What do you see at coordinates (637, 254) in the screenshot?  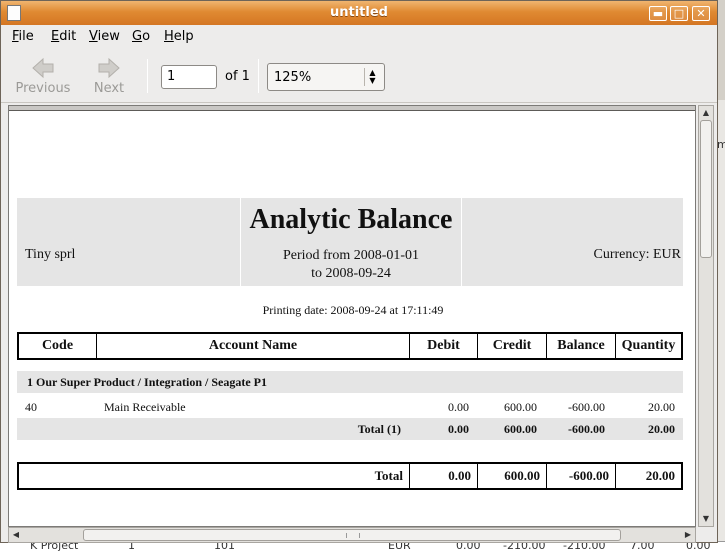 I see `currency-label: Currency: EUR` at bounding box center [637, 254].